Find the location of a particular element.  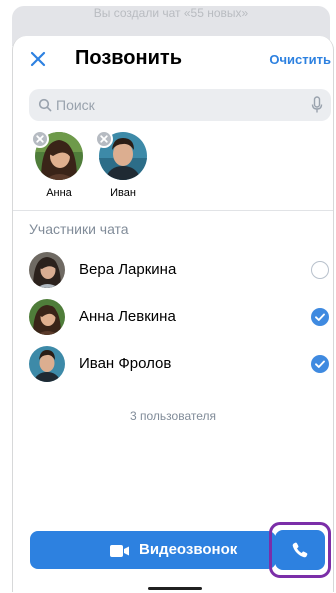

member-row-ivan: Иван Фролов is located at coordinates (173, 364).